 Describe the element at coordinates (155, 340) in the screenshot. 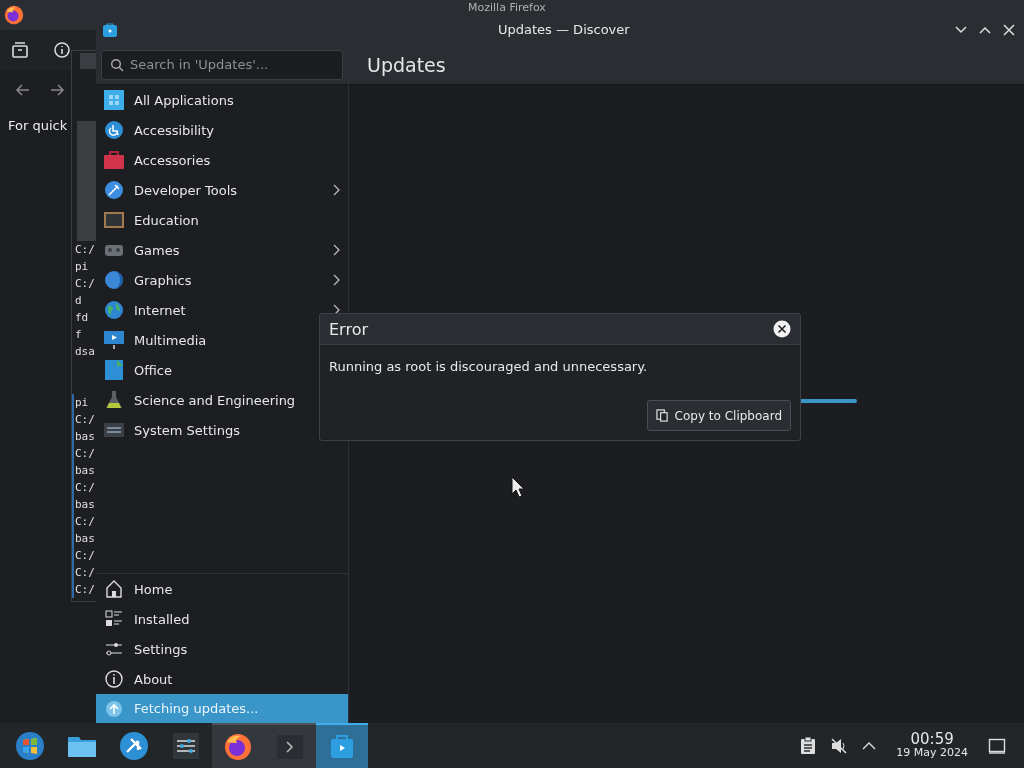

I see `category-item: Multimedia` at that location.